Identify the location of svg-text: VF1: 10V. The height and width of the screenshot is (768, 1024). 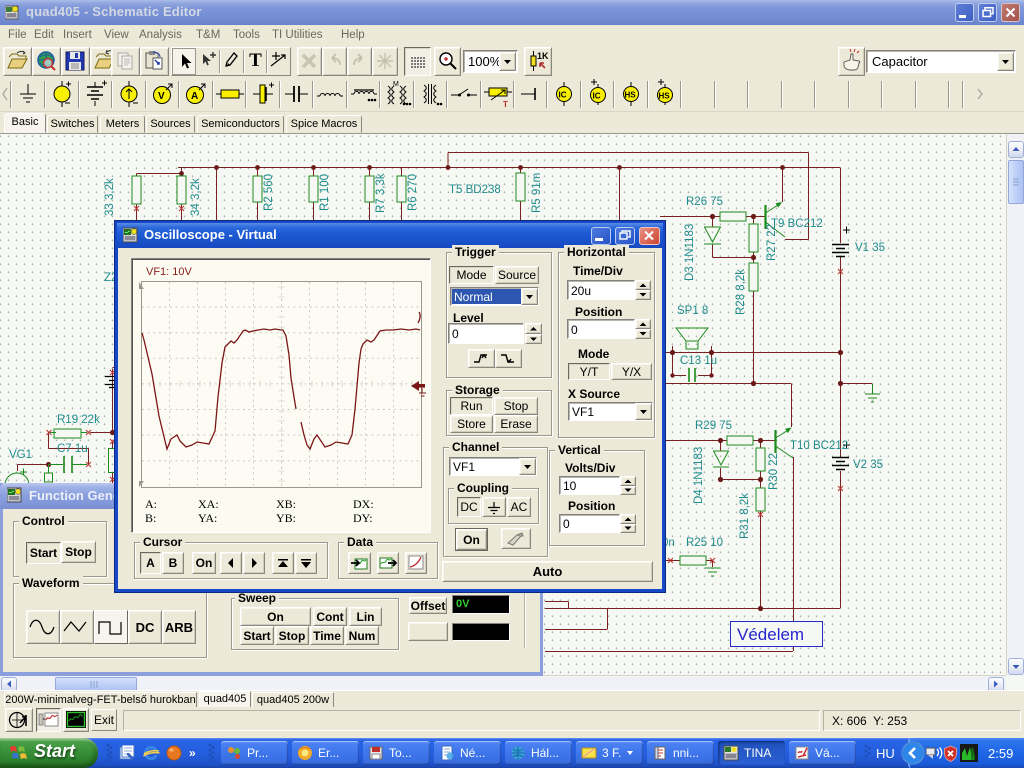
(169, 272).